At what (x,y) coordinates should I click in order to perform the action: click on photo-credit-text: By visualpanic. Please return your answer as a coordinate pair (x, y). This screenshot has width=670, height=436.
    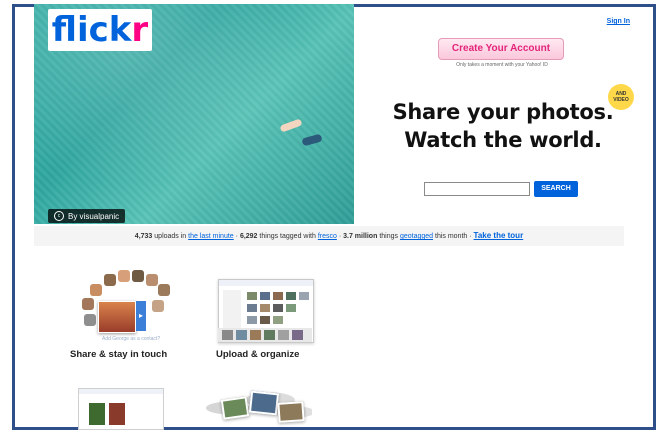
    Looking at the image, I should click on (94, 216).